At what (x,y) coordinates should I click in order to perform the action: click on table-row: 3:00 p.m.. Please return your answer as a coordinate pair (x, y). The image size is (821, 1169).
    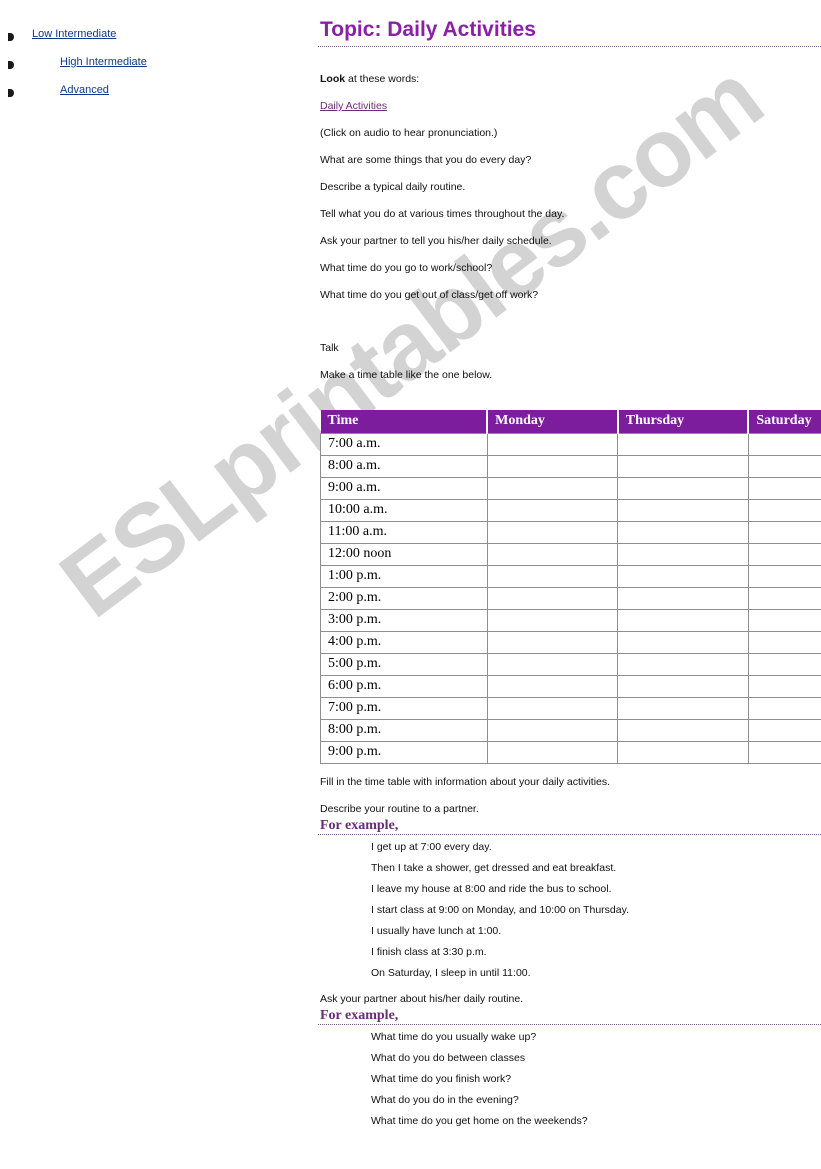
    Looking at the image, I should click on (570, 620).